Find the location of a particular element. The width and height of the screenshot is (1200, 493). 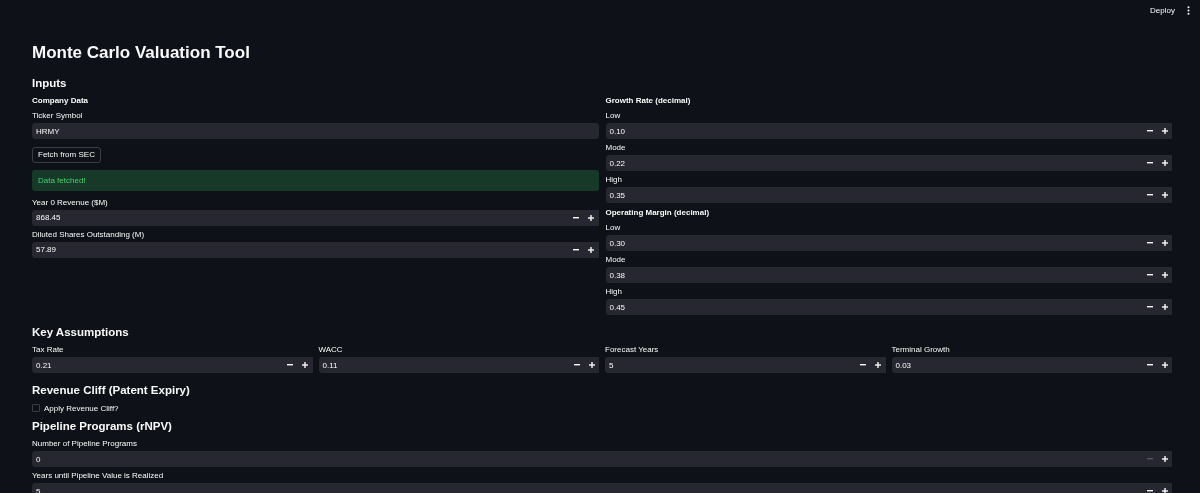

number-input: 0.03 is located at coordinates (1031, 365).